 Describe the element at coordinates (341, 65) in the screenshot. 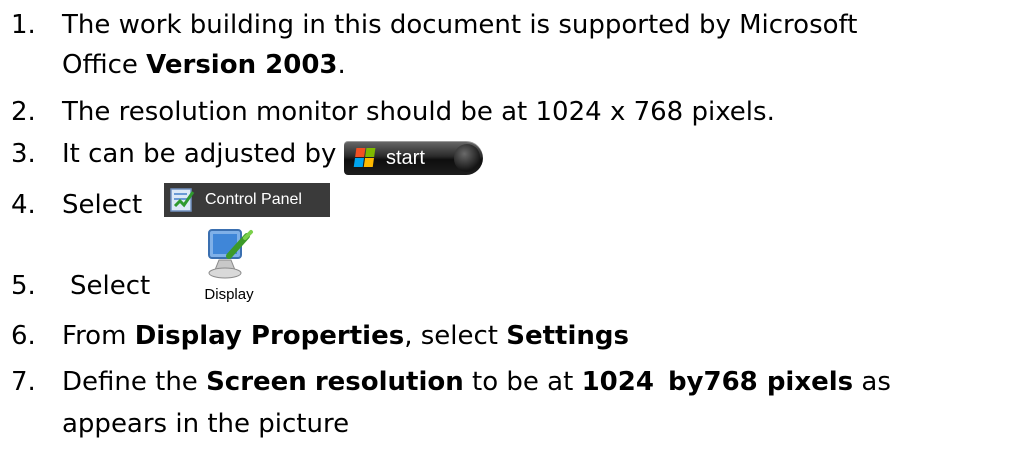

I see `punctuation: .` at that location.